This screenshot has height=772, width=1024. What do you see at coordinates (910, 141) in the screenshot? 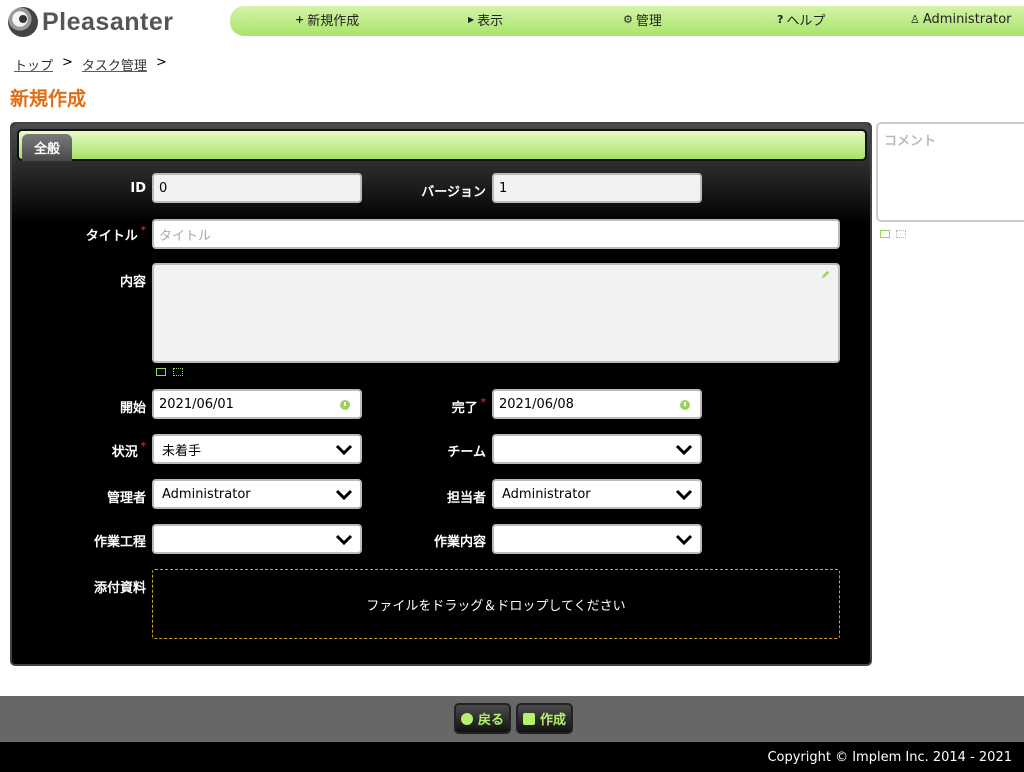
I see `comment-placeholder: コメント` at bounding box center [910, 141].